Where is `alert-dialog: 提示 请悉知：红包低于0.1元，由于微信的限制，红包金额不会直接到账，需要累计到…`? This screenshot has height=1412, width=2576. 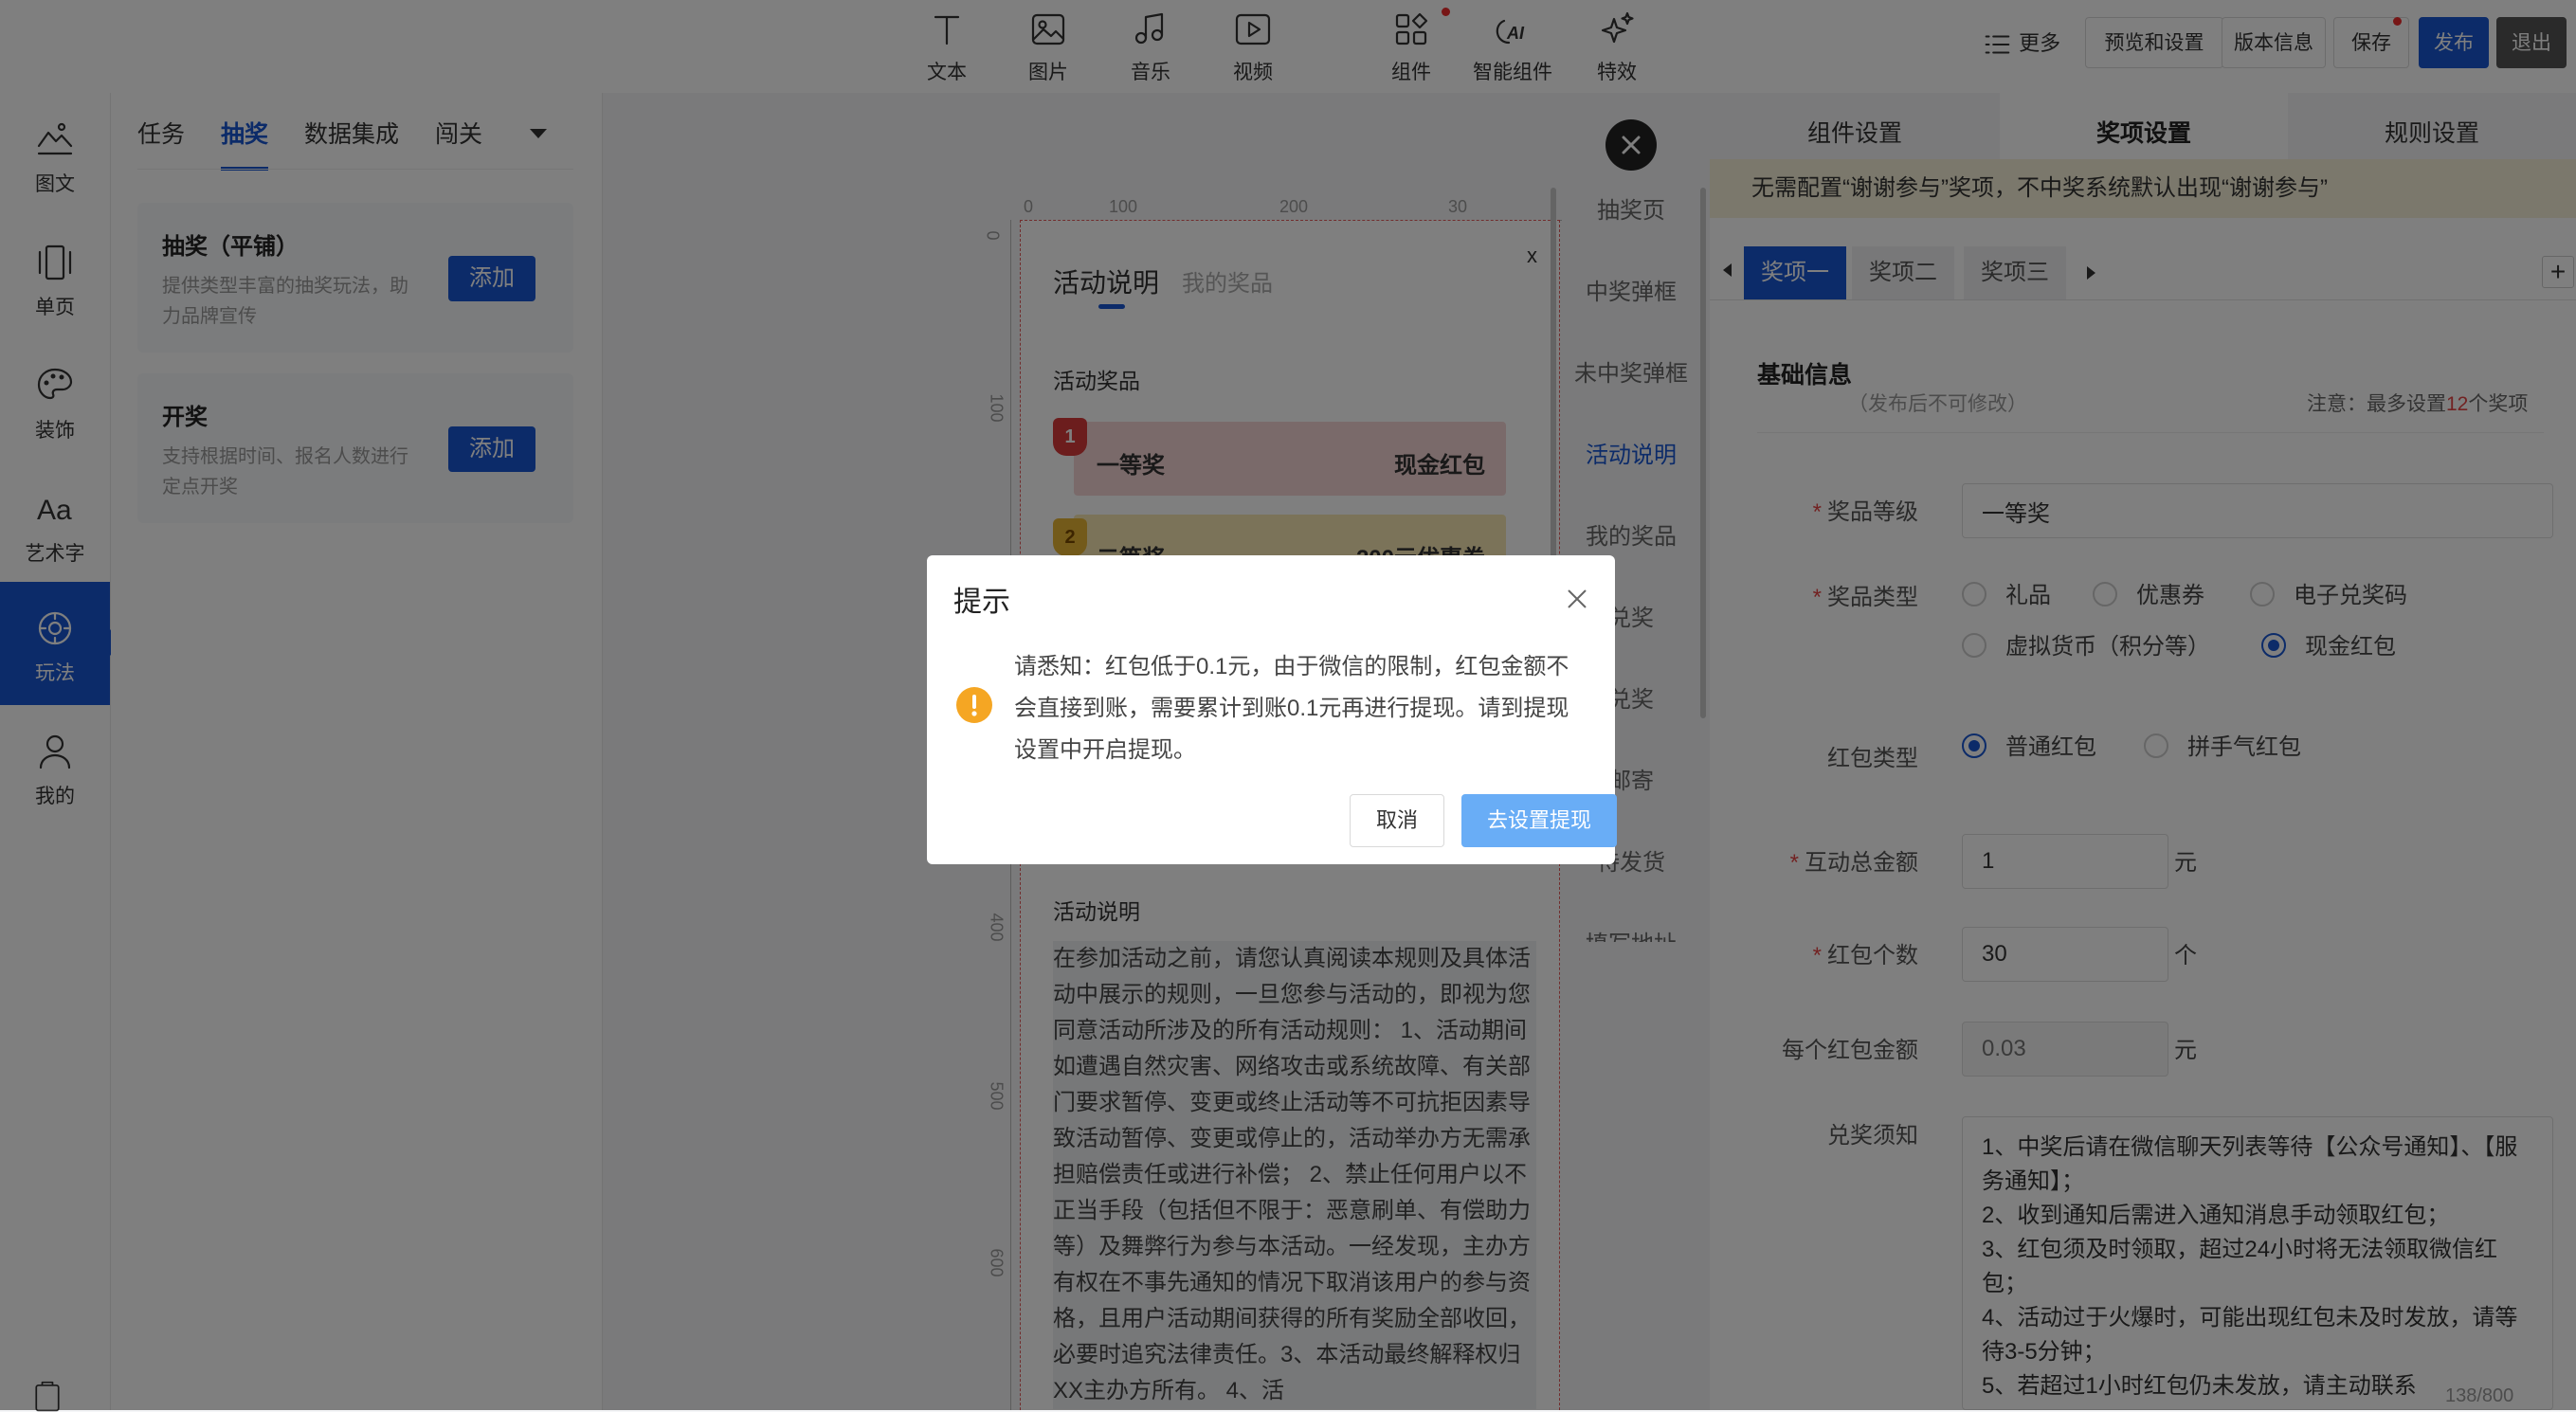
alert-dialog: 提示 请悉知：红包低于0.1元，由于微信的限制，红包金额不会直接到账，需要累计到… is located at coordinates (1272, 709).